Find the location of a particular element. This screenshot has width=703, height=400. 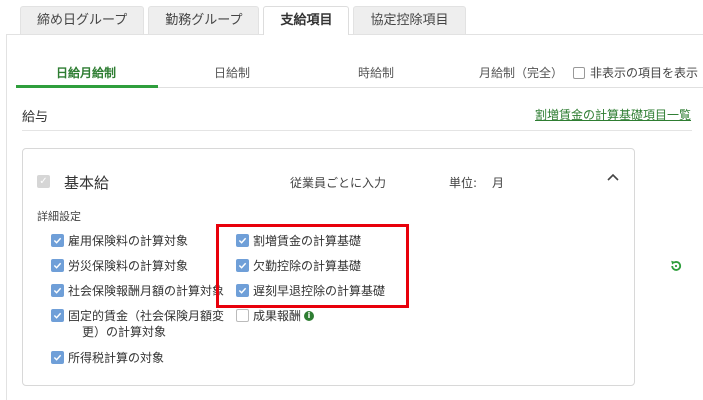

show-hidden-items-label: 非表示の項目を表示 is located at coordinates (644, 73).